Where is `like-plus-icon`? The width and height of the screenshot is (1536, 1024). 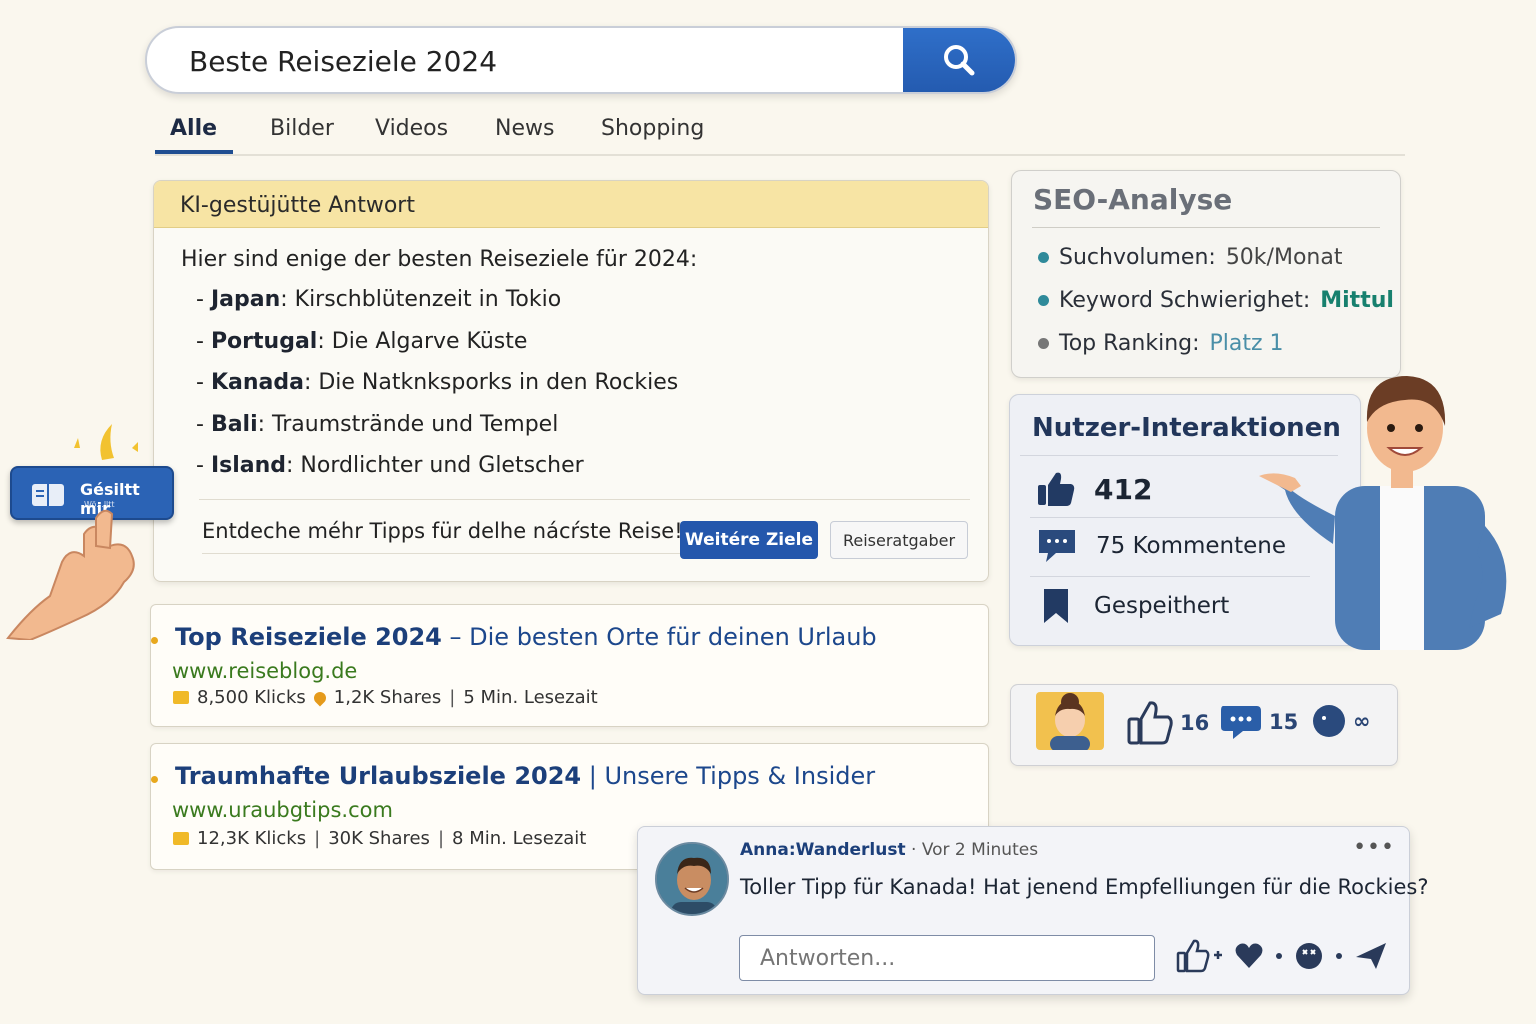
like-plus-icon is located at coordinates (1199, 956).